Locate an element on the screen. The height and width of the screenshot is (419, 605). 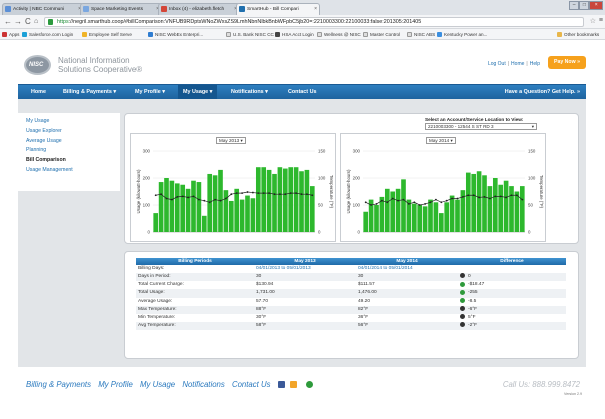
bookmark-abs: NISC ABS is located at coordinates (421, 34).